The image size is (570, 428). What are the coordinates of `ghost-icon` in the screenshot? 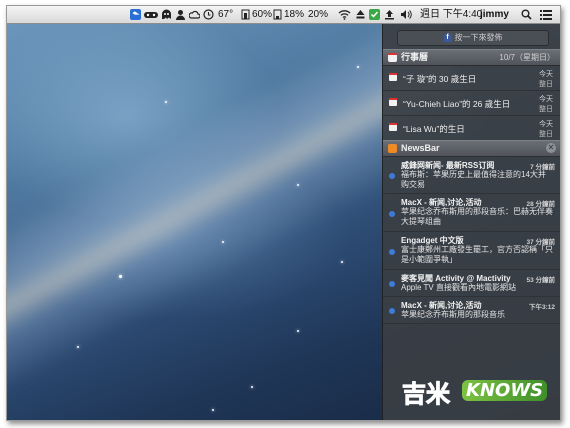 It's located at (166, 14).